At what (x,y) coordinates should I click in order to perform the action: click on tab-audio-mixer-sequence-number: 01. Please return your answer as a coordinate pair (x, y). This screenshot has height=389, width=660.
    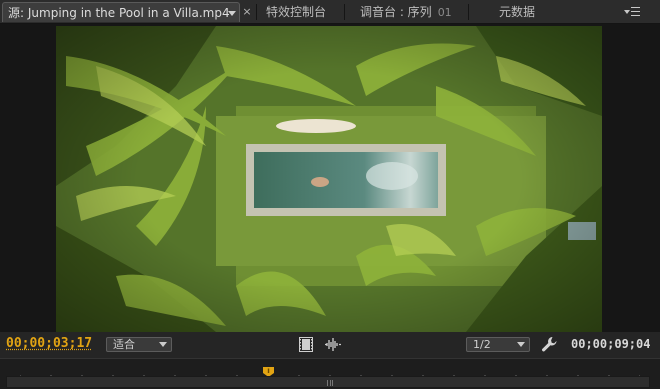
    Looking at the image, I should click on (444, 12).